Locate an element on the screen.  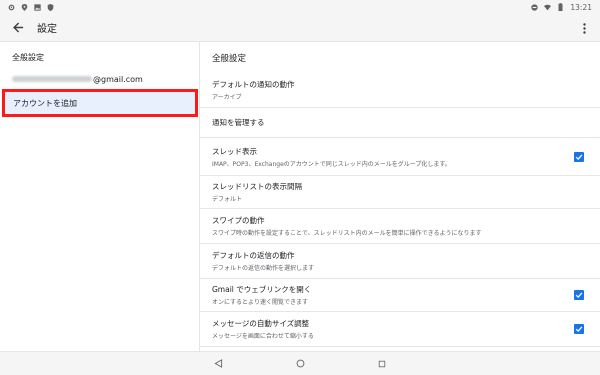
setting-title: メッセージの自動サイズ調整 is located at coordinates (261, 323).